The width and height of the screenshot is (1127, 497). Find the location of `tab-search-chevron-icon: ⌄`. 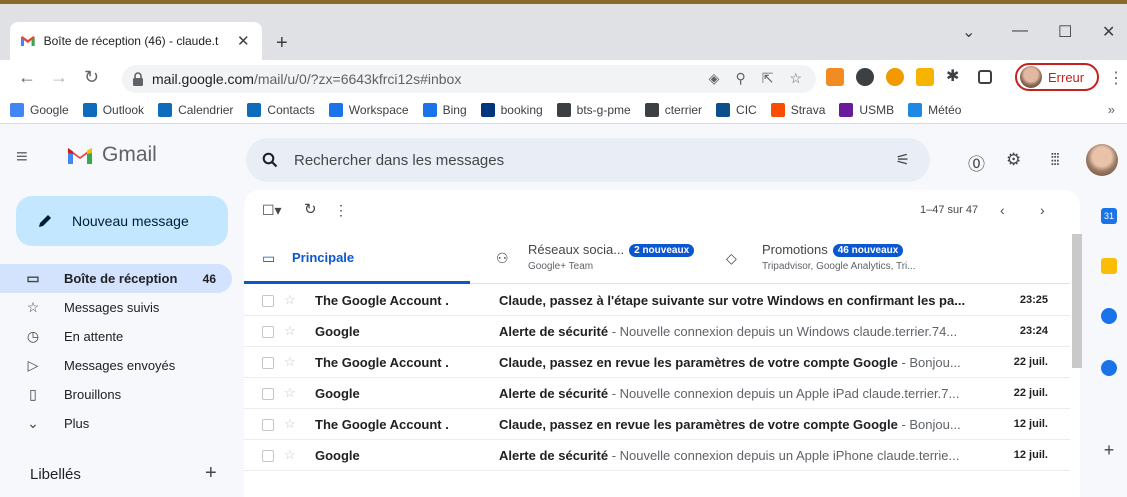

tab-search-chevron-icon: ⌄ is located at coordinates (968, 32).